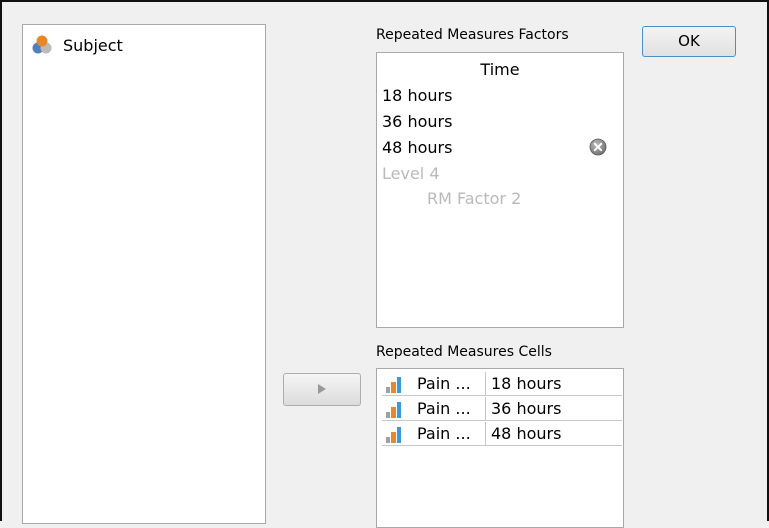 The image size is (769, 528). What do you see at coordinates (93, 45) in the screenshot?
I see `variable-label: Subject` at bounding box center [93, 45].